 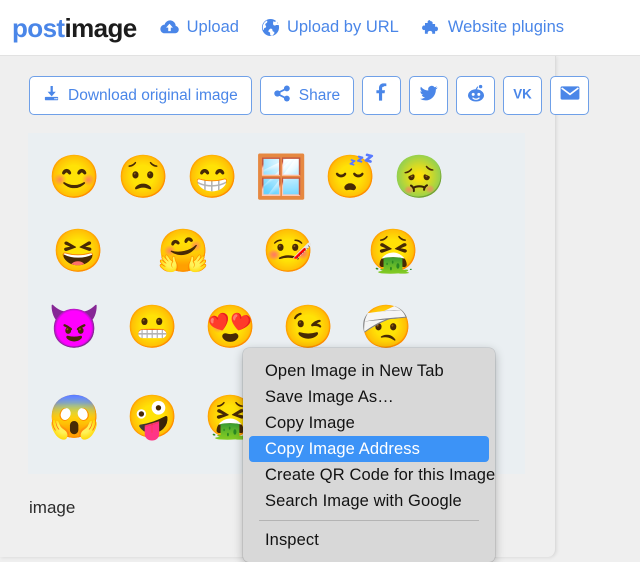 I want to click on main-nav: Upload Upload by URL Website plugins, so click(x=361, y=27).